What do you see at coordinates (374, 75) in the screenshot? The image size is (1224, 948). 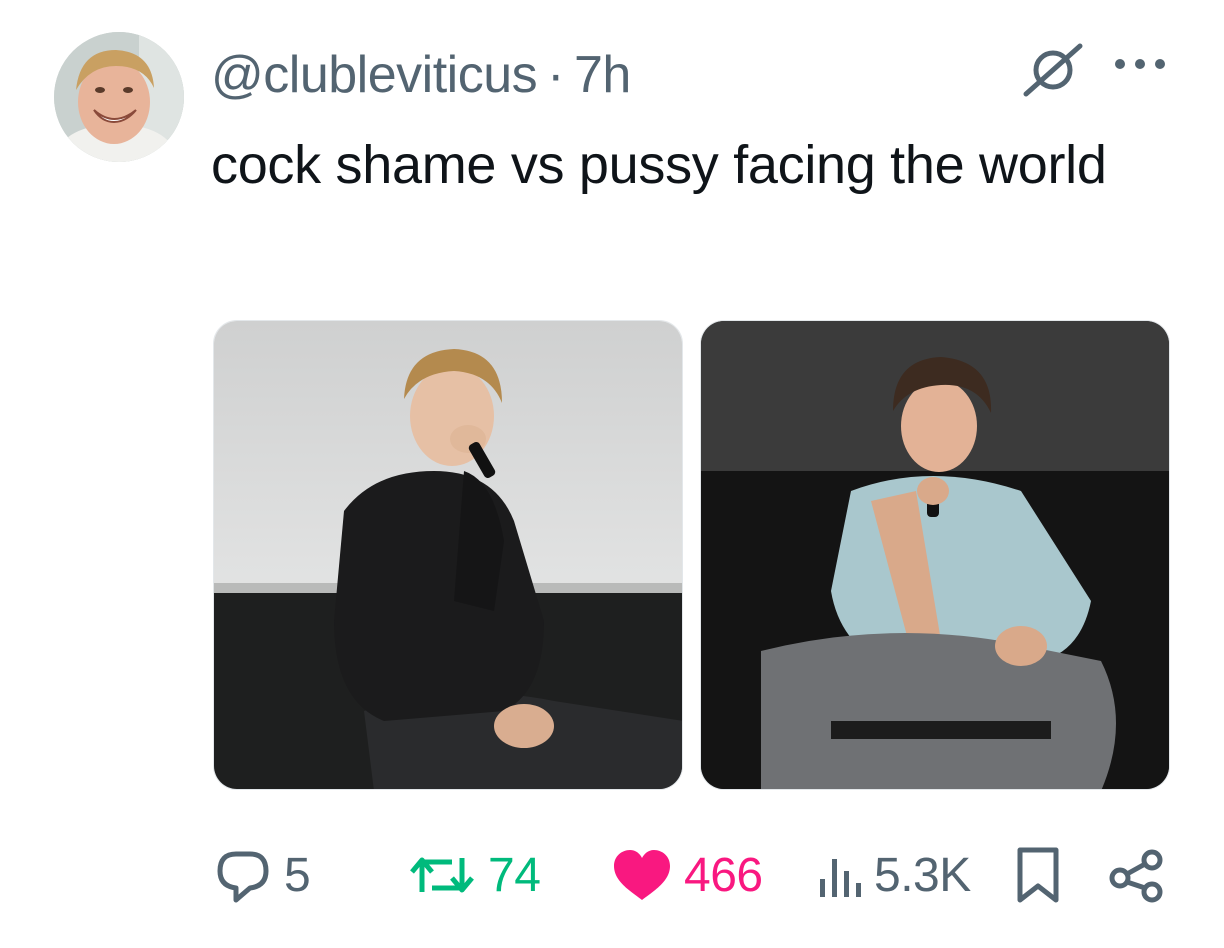 I see `author-handle: @clubleviticus` at bounding box center [374, 75].